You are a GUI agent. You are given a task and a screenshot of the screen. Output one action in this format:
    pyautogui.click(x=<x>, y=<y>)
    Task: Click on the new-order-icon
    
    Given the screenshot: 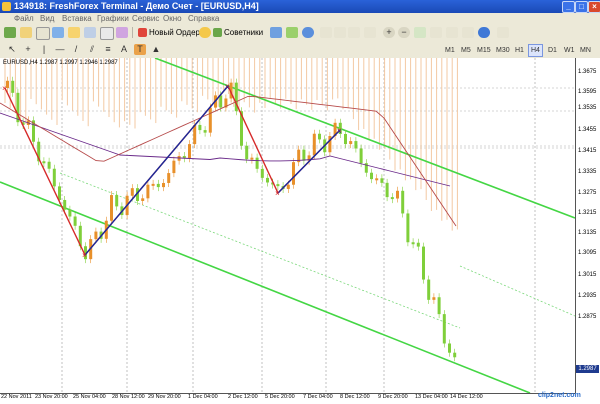 What is the action you would take?
    pyautogui.click(x=142, y=33)
    